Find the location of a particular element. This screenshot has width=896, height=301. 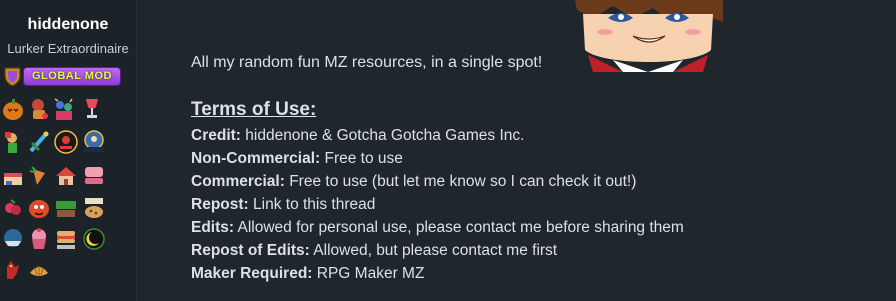

sidebar-gutter is located at coordinates (155, 150).